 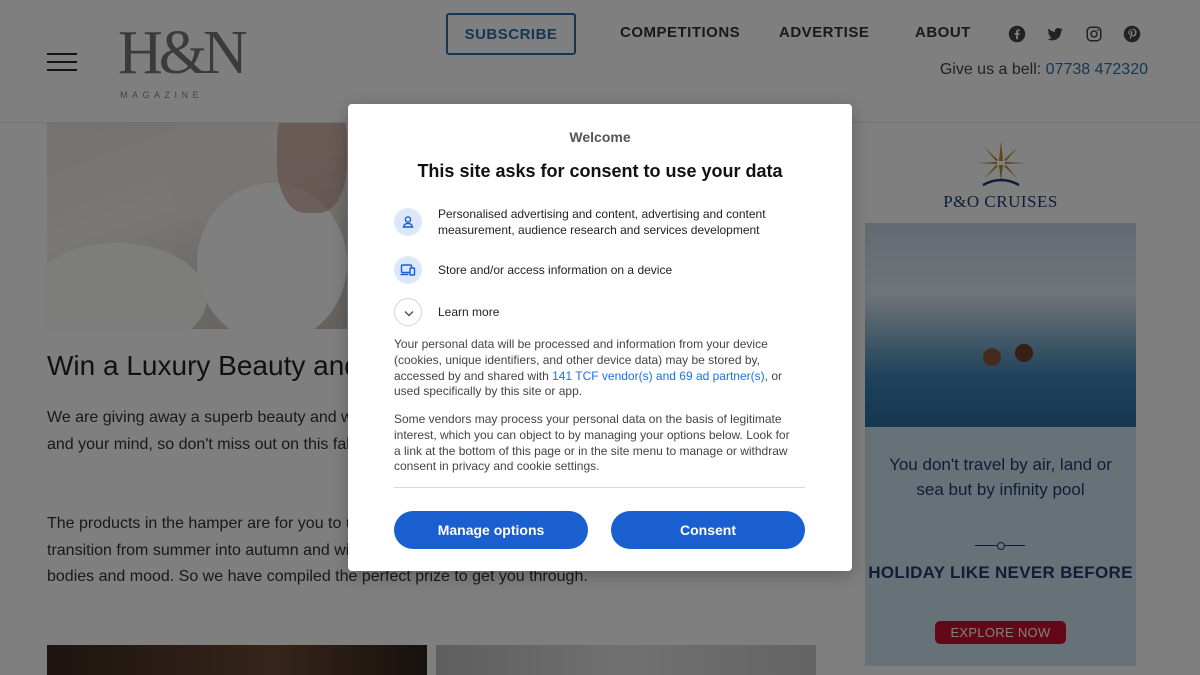 I want to click on dialog-welcome: Welcome, so click(x=600, y=137).